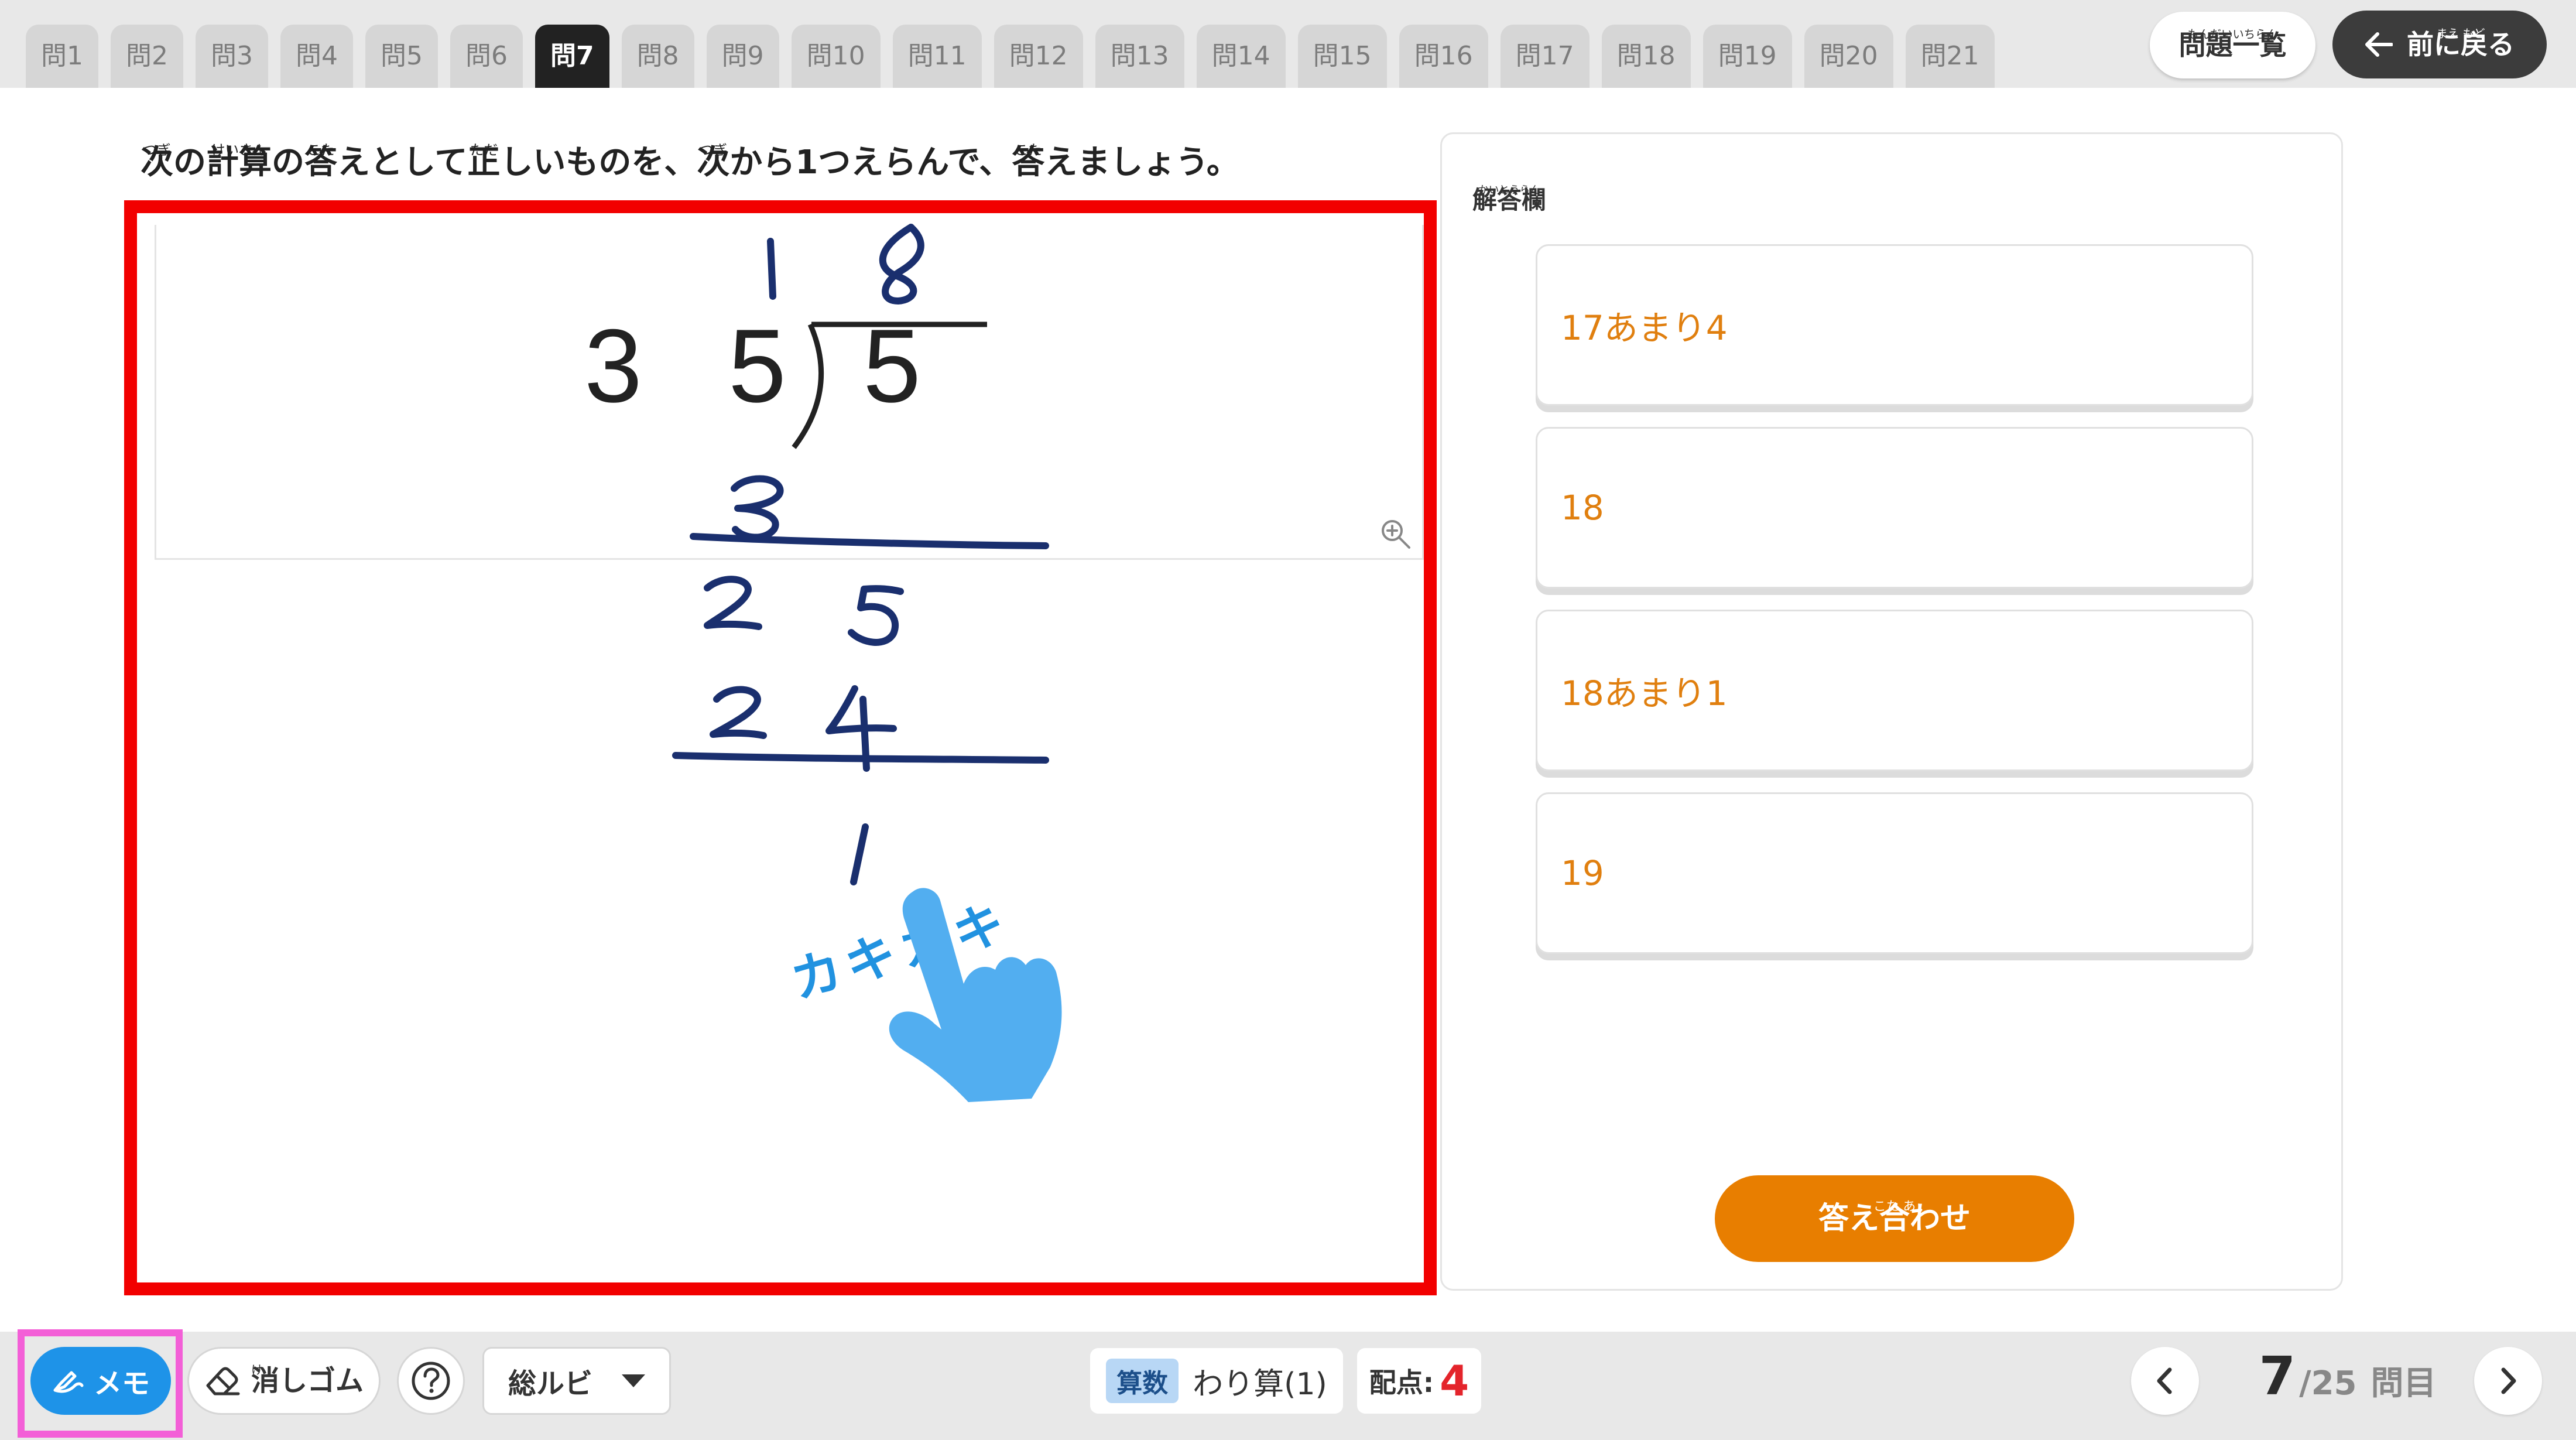 The height and width of the screenshot is (1440, 2576). What do you see at coordinates (1646, 56) in the screenshot?
I see `tab-question-18: 問18` at bounding box center [1646, 56].